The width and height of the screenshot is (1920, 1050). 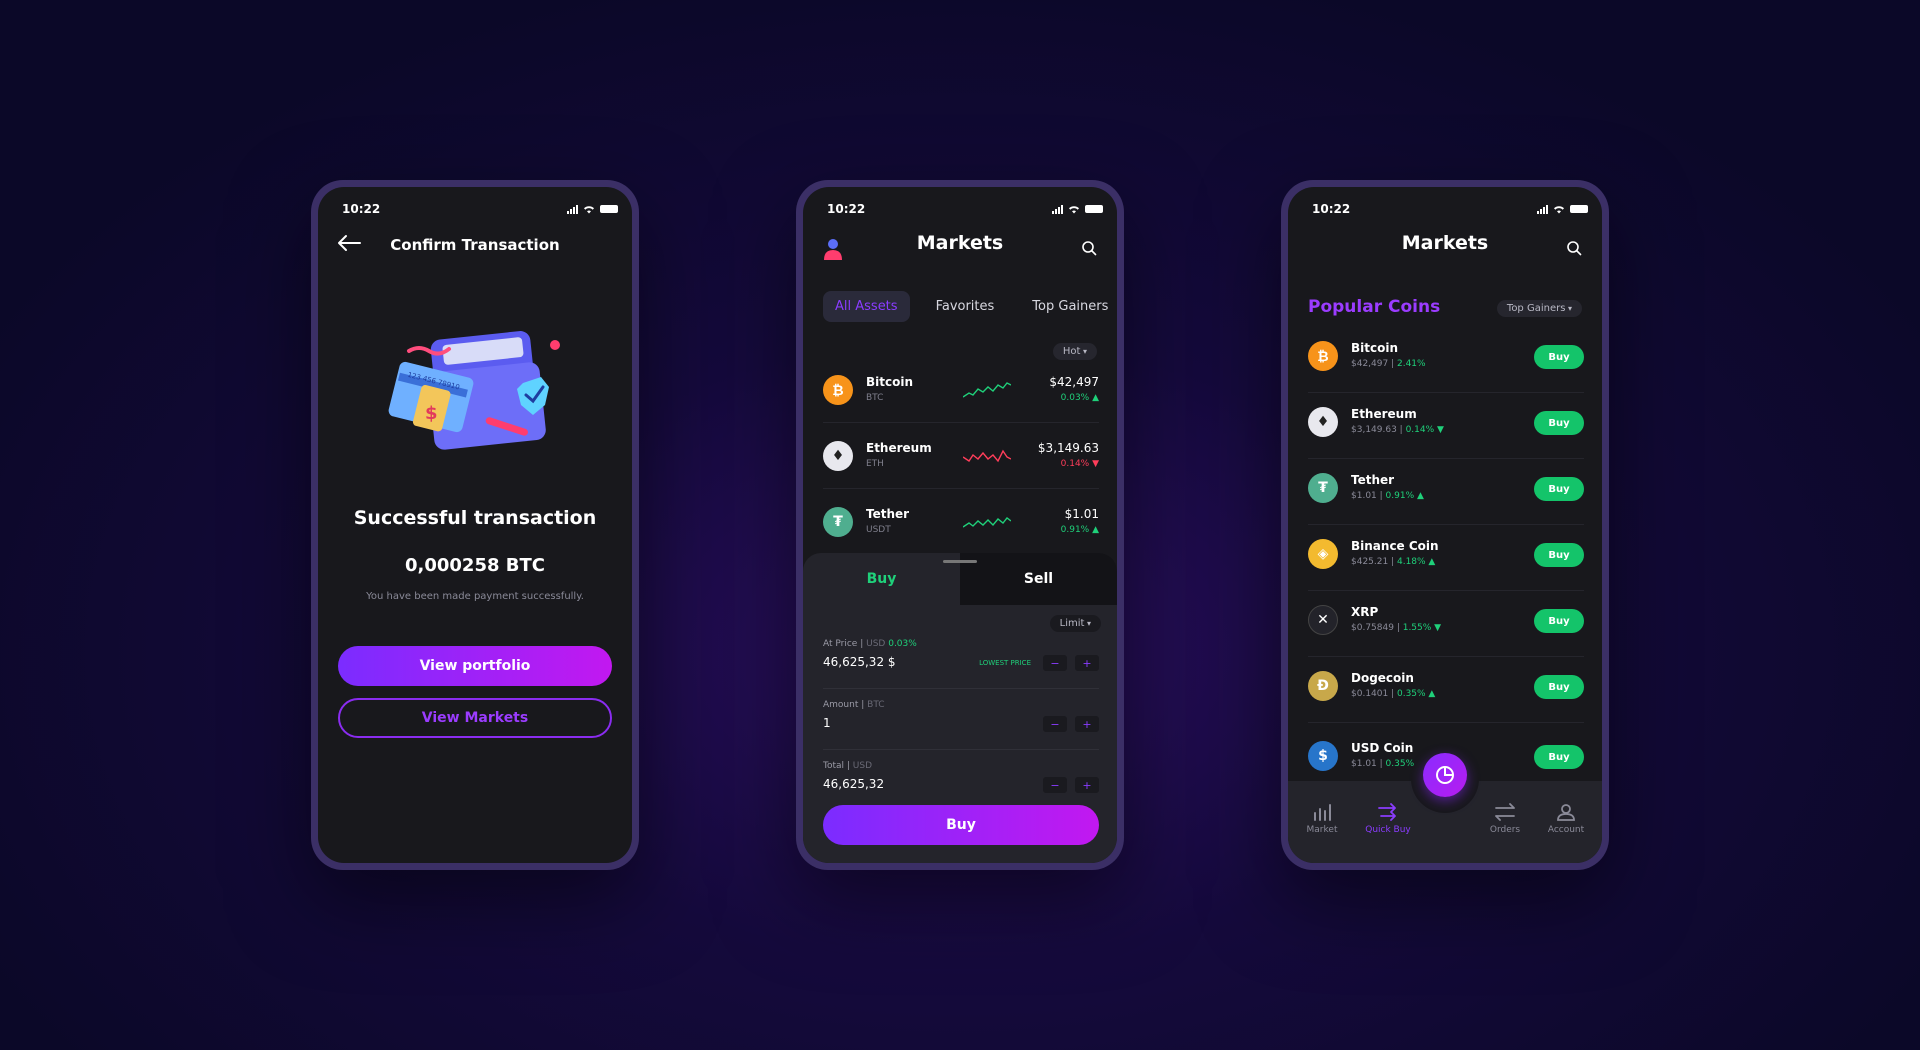 I want to click on page-title: Confirm Transaction, so click(x=475, y=245).